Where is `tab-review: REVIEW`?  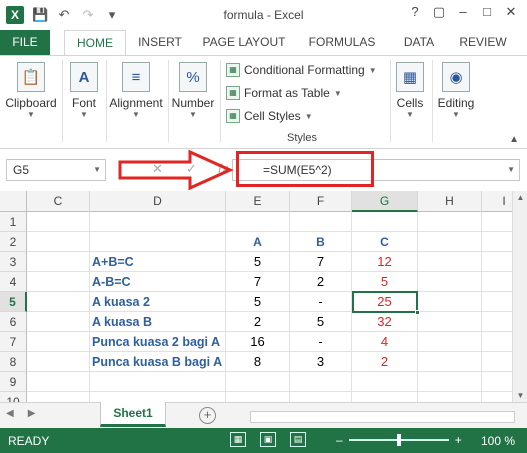 tab-review: REVIEW is located at coordinates (483, 42).